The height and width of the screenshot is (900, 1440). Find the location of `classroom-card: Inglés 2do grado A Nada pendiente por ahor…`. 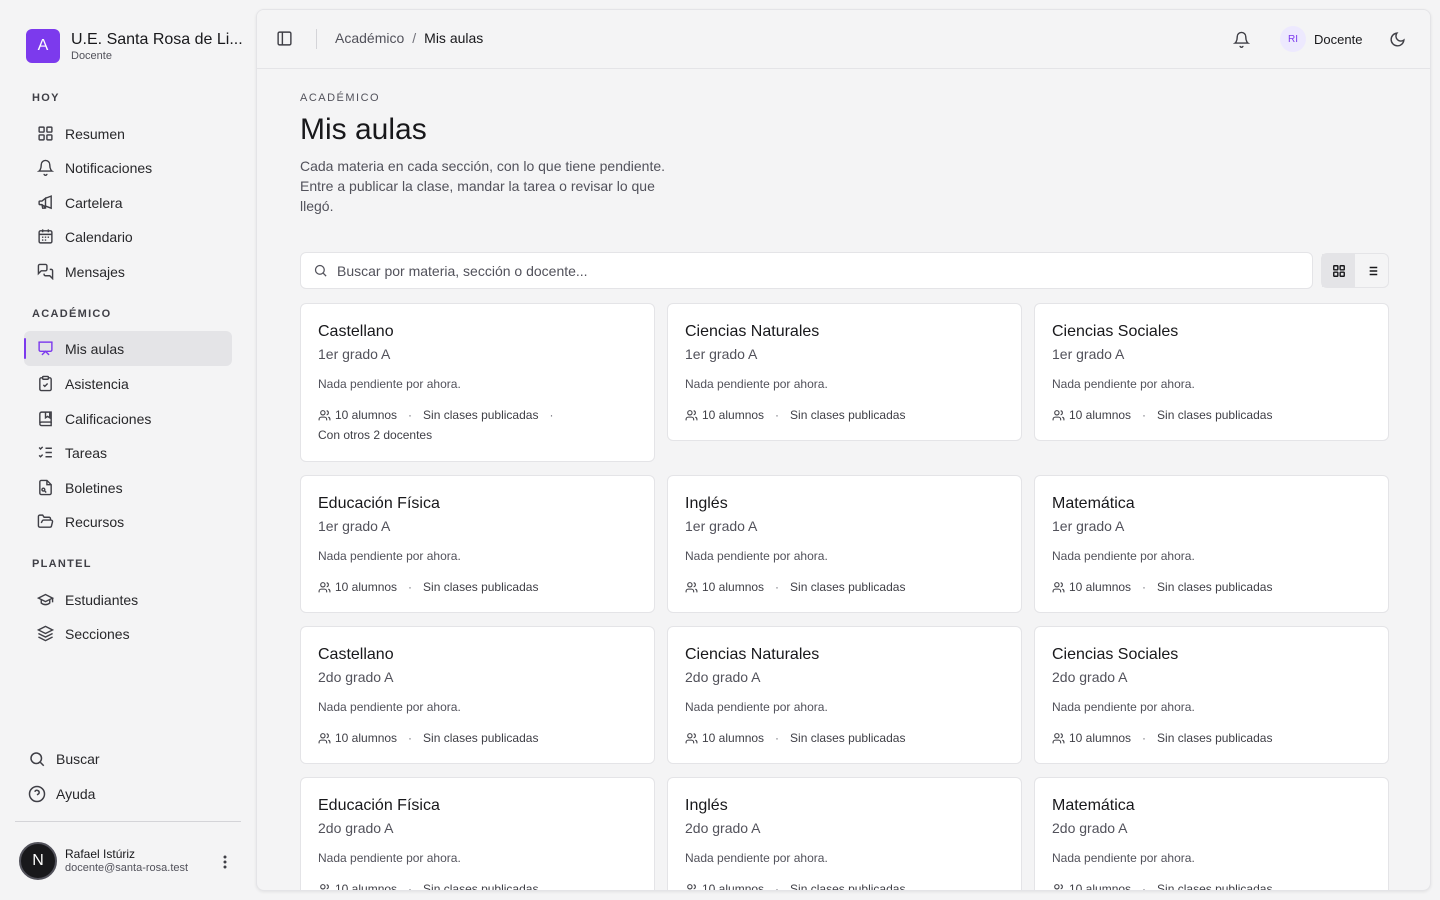

classroom-card: Inglés 2do grado A Nada pendiente por ahor… is located at coordinates (844, 834).